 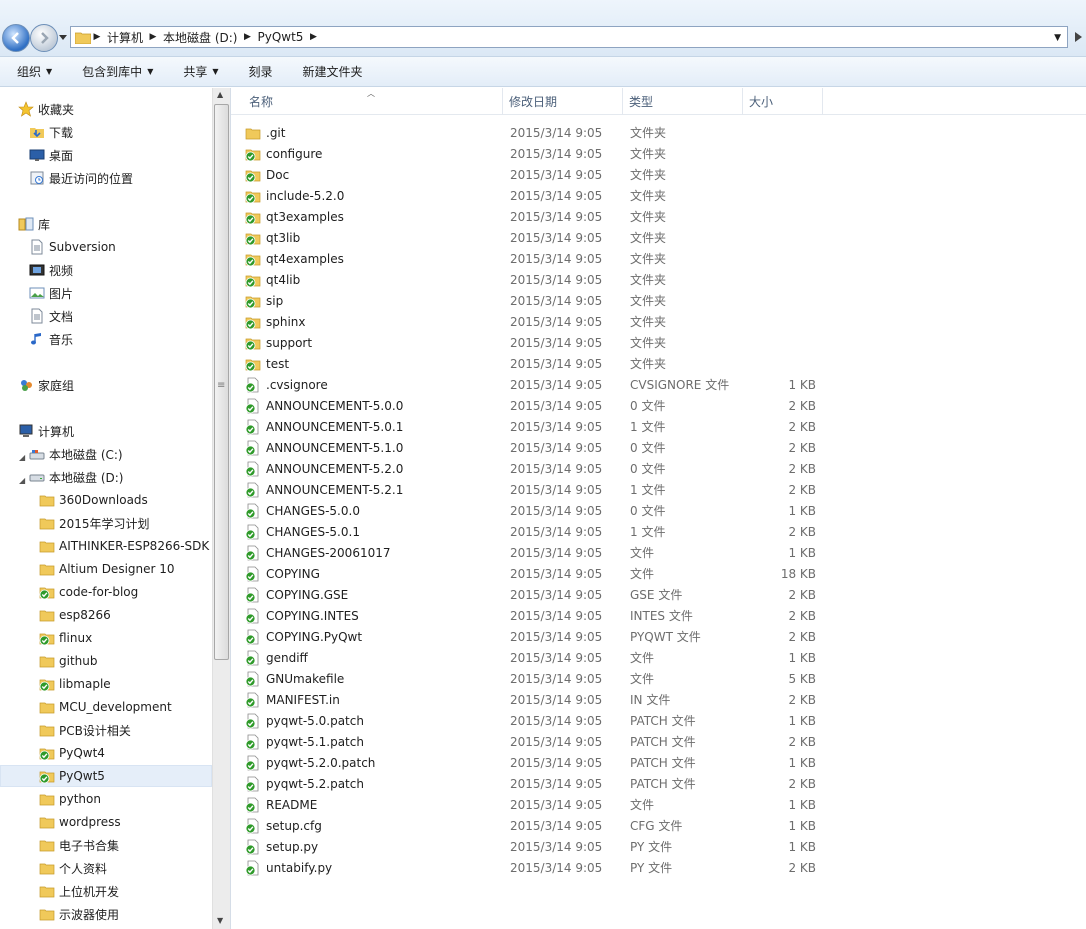 I want to click on toolbar-button: 组织 ▼, so click(x=34, y=72).